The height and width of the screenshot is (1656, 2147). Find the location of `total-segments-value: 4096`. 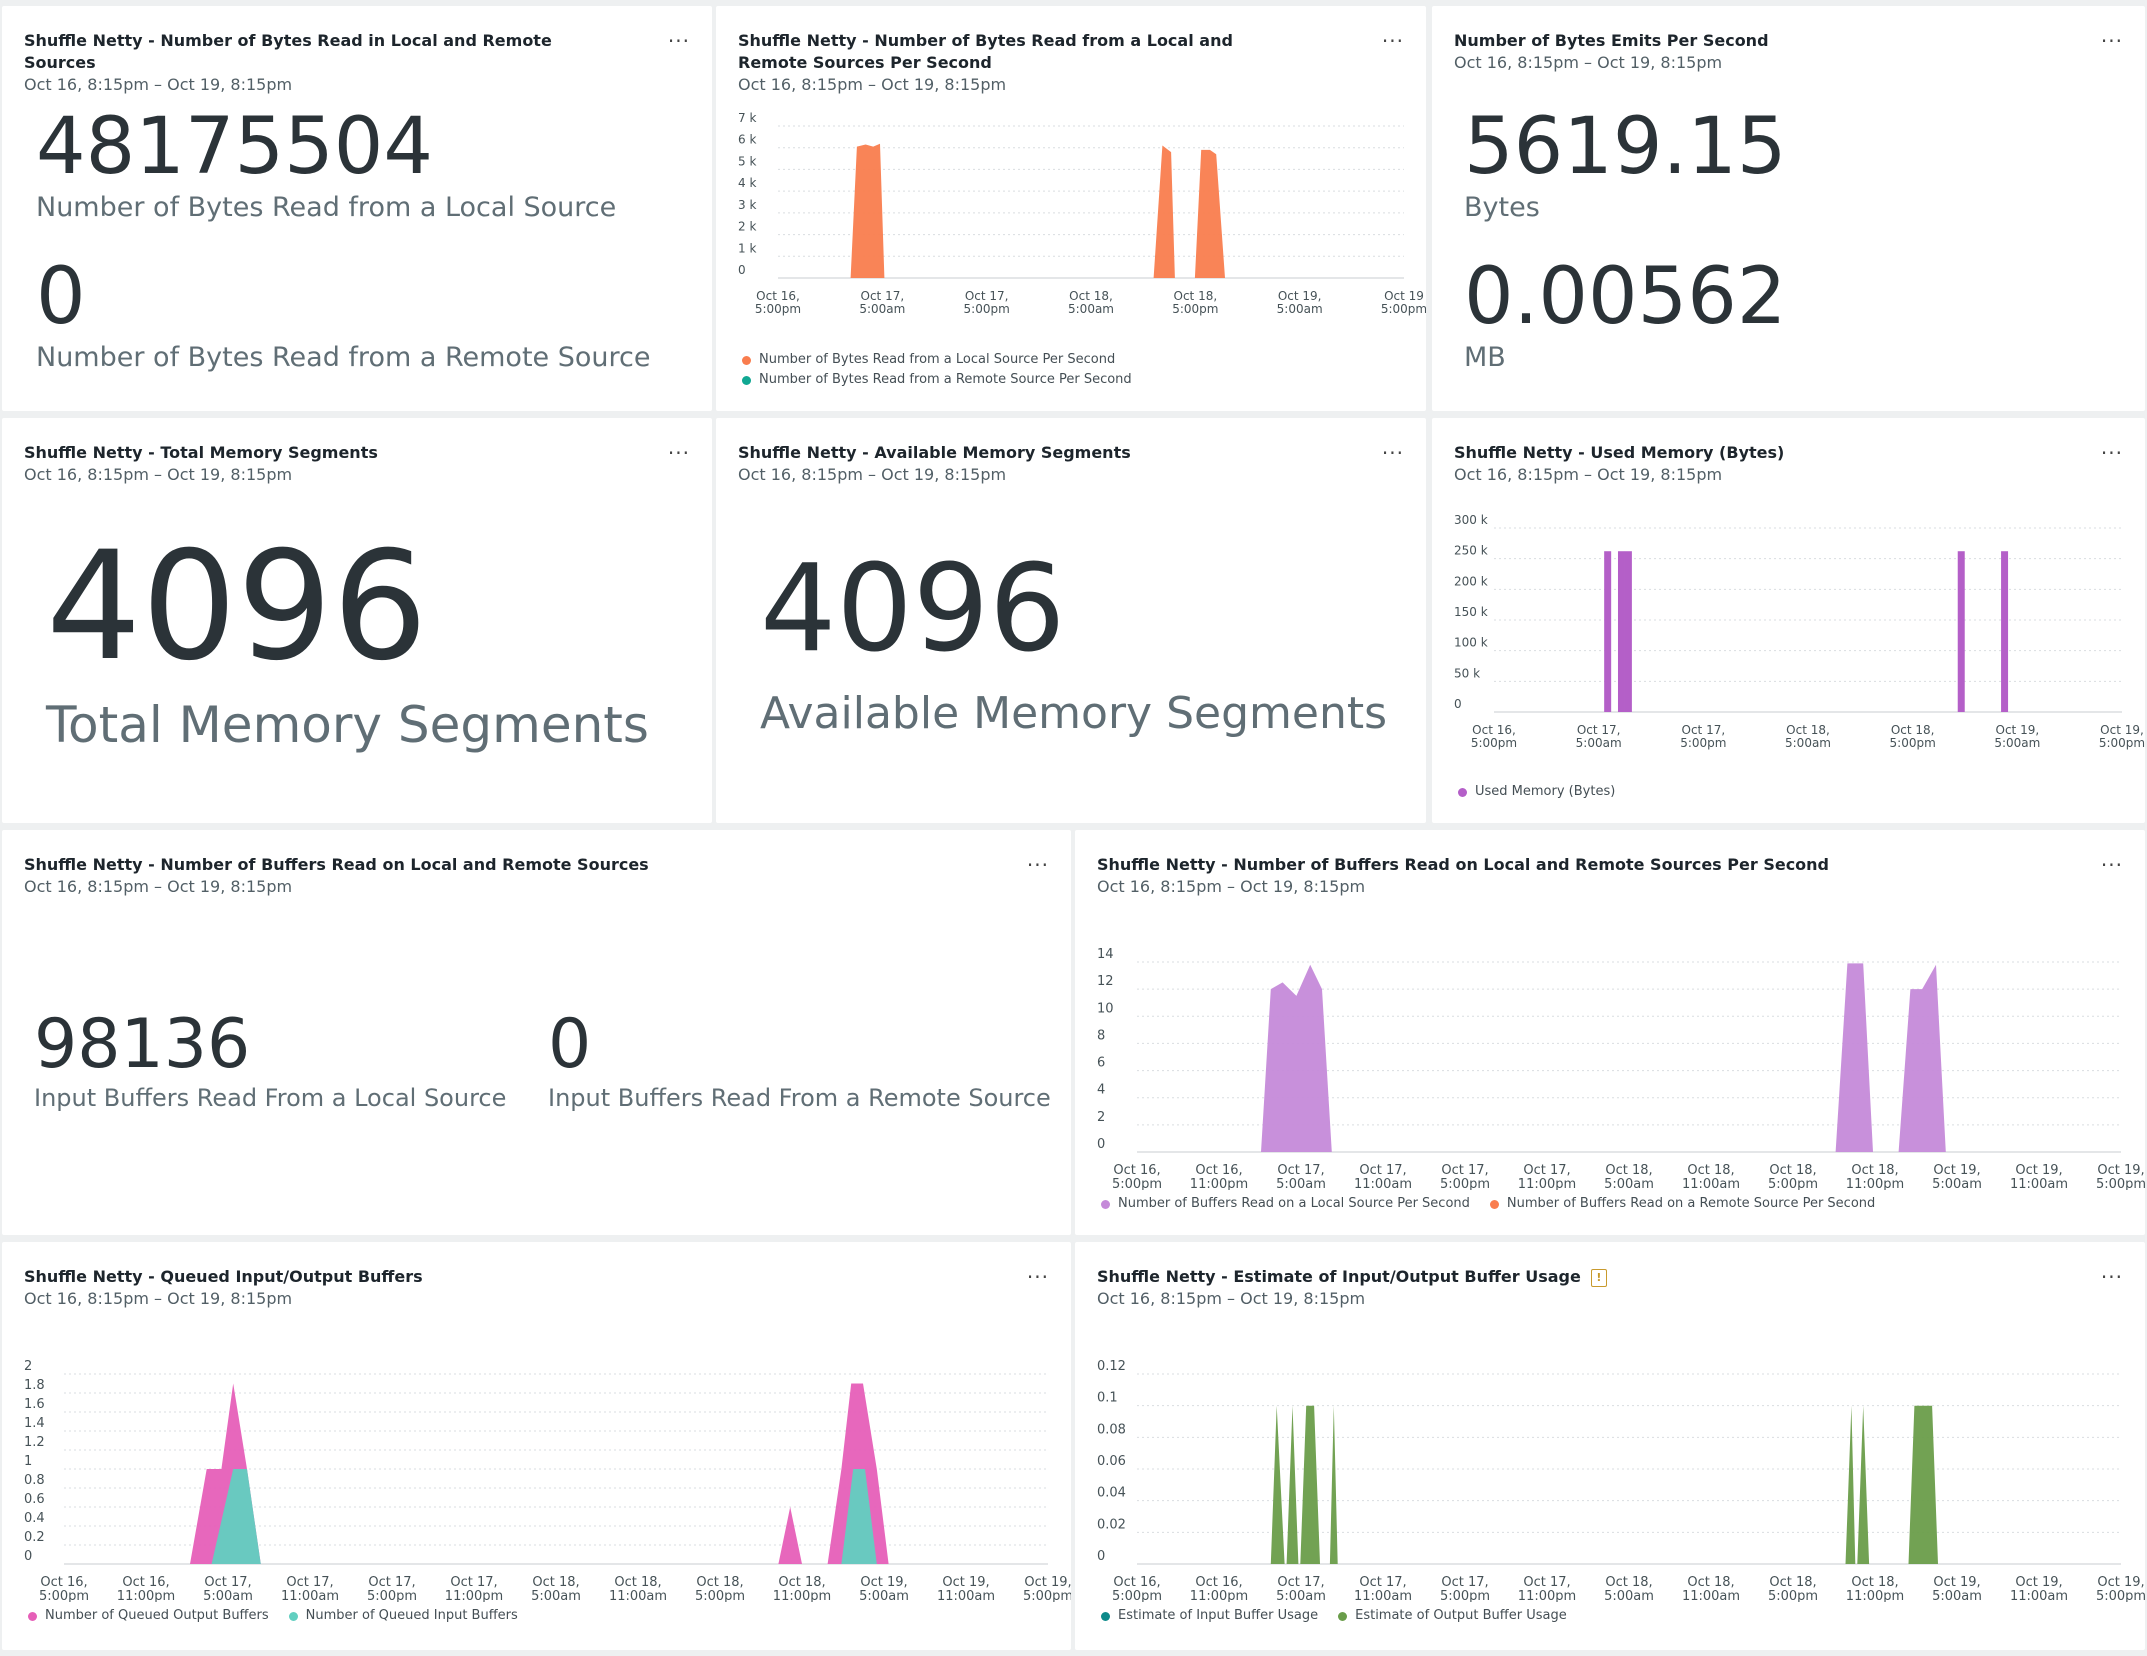

total-segments-value: 4096 is located at coordinates (237, 607).